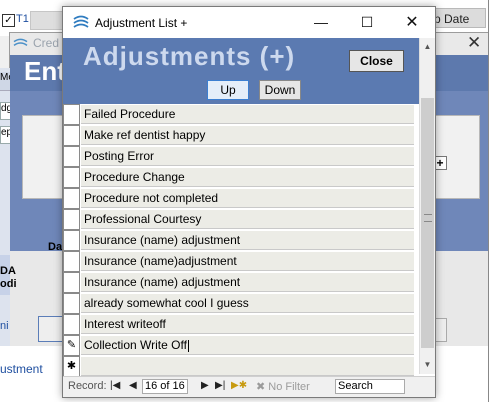 The height and width of the screenshot is (402, 489). Describe the element at coordinates (376, 61) in the screenshot. I see `close-button: Close` at that location.